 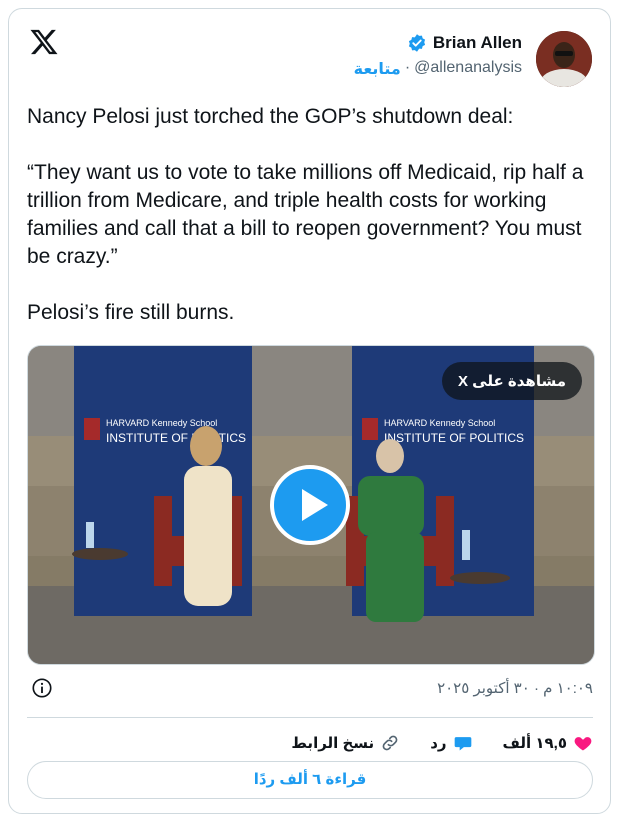 What do you see at coordinates (468, 69) in the screenshot?
I see `handle: @allenanalysis` at bounding box center [468, 69].